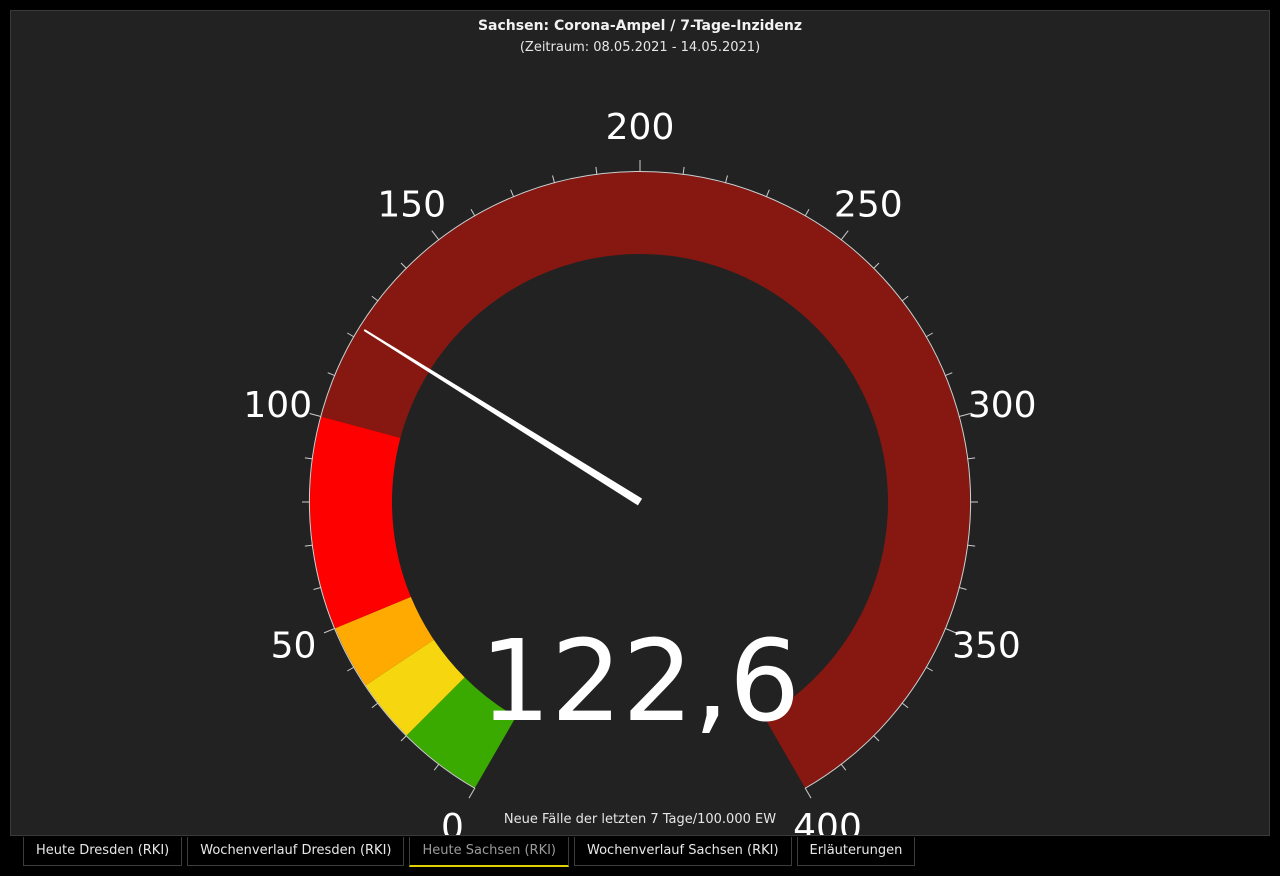 The height and width of the screenshot is (876, 1280). I want to click on unit-label: Neue Fälle der letzten 7 Tage/100.000 EW, so click(640, 819).